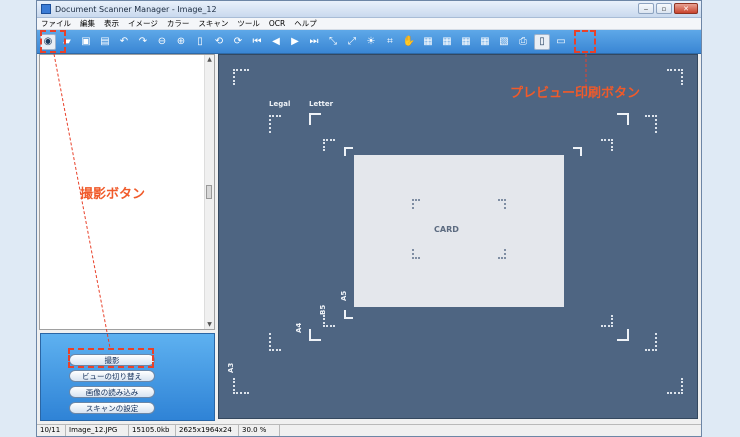 The height and width of the screenshot is (437, 740). What do you see at coordinates (276, 42) in the screenshot?
I see `prev-page-icon: ◀` at bounding box center [276, 42].